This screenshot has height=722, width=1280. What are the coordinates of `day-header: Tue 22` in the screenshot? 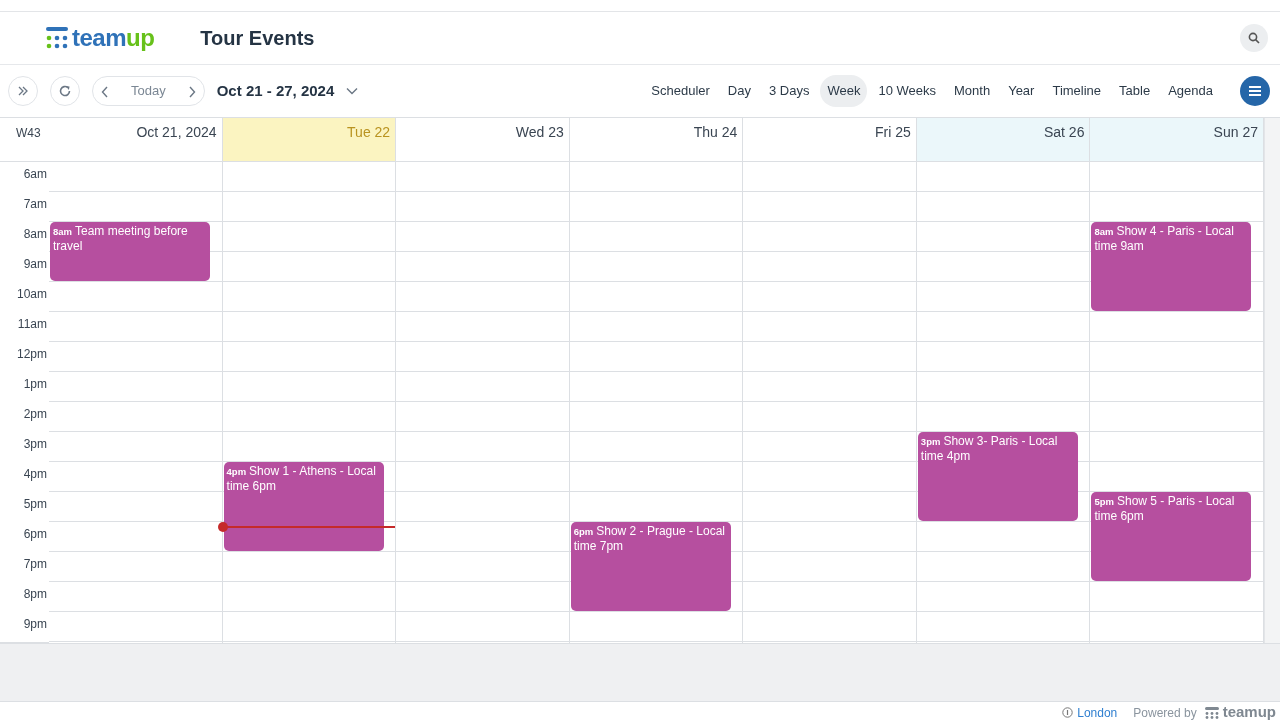 It's located at (309, 140).